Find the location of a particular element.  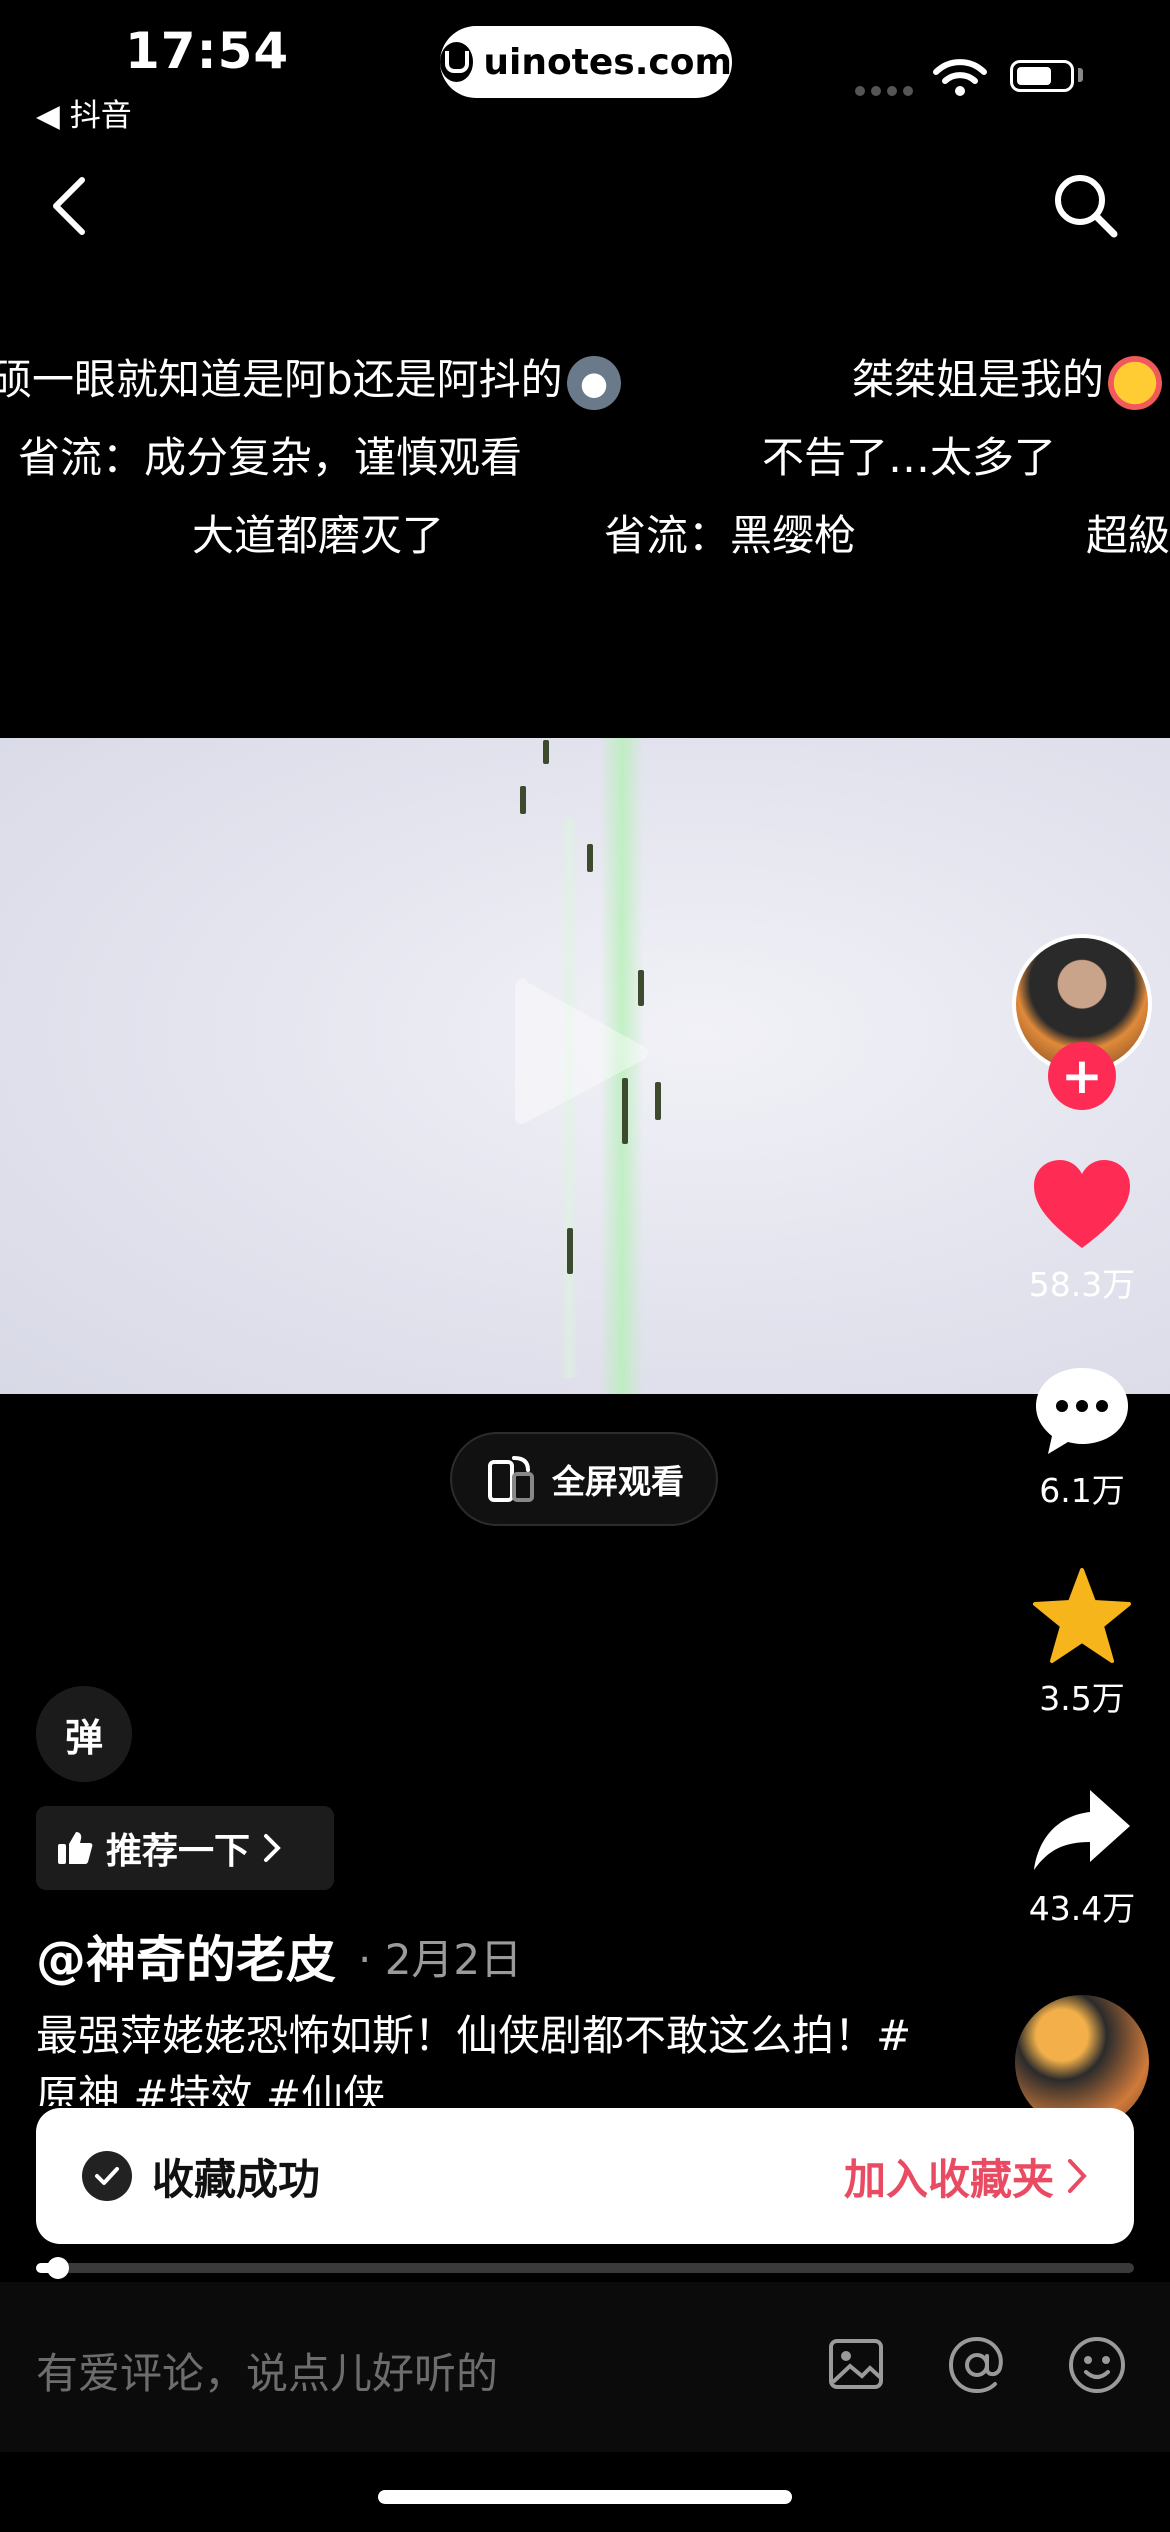

fullscreen-button: 全屏观看 is located at coordinates (584, 1479).